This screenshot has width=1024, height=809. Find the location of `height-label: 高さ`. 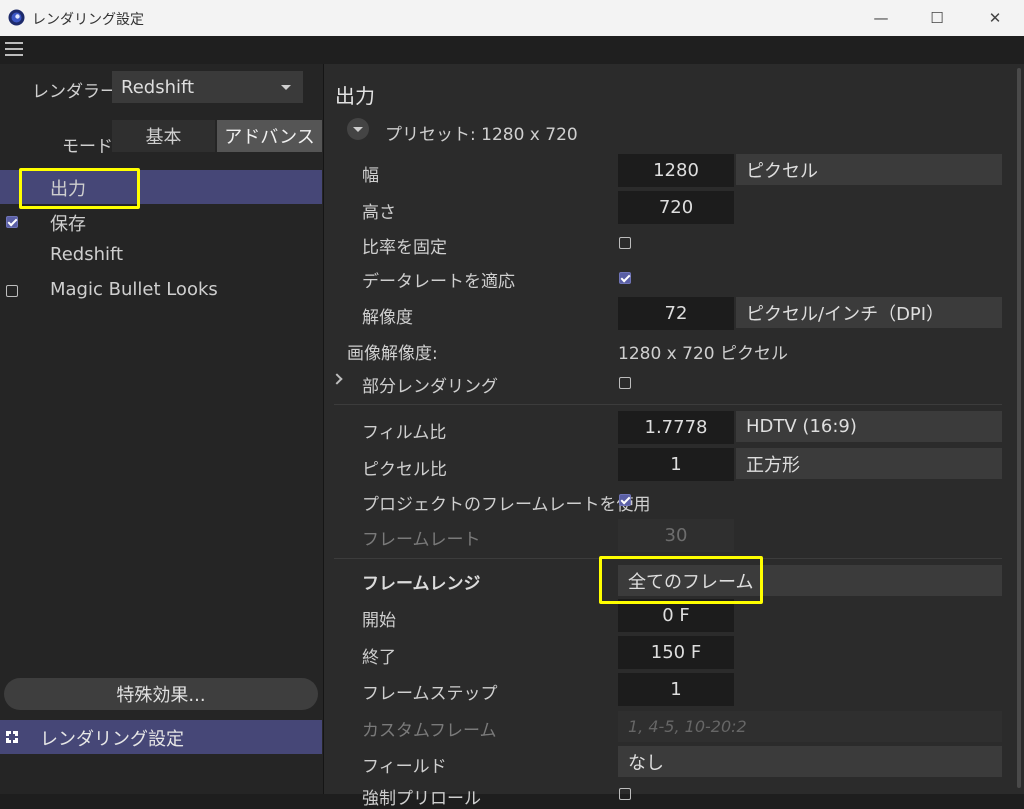

height-label: 高さ is located at coordinates (379, 213).